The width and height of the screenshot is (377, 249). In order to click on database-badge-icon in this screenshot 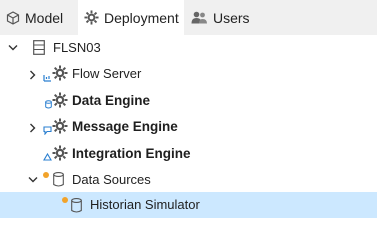, I will do `click(48, 104)`.